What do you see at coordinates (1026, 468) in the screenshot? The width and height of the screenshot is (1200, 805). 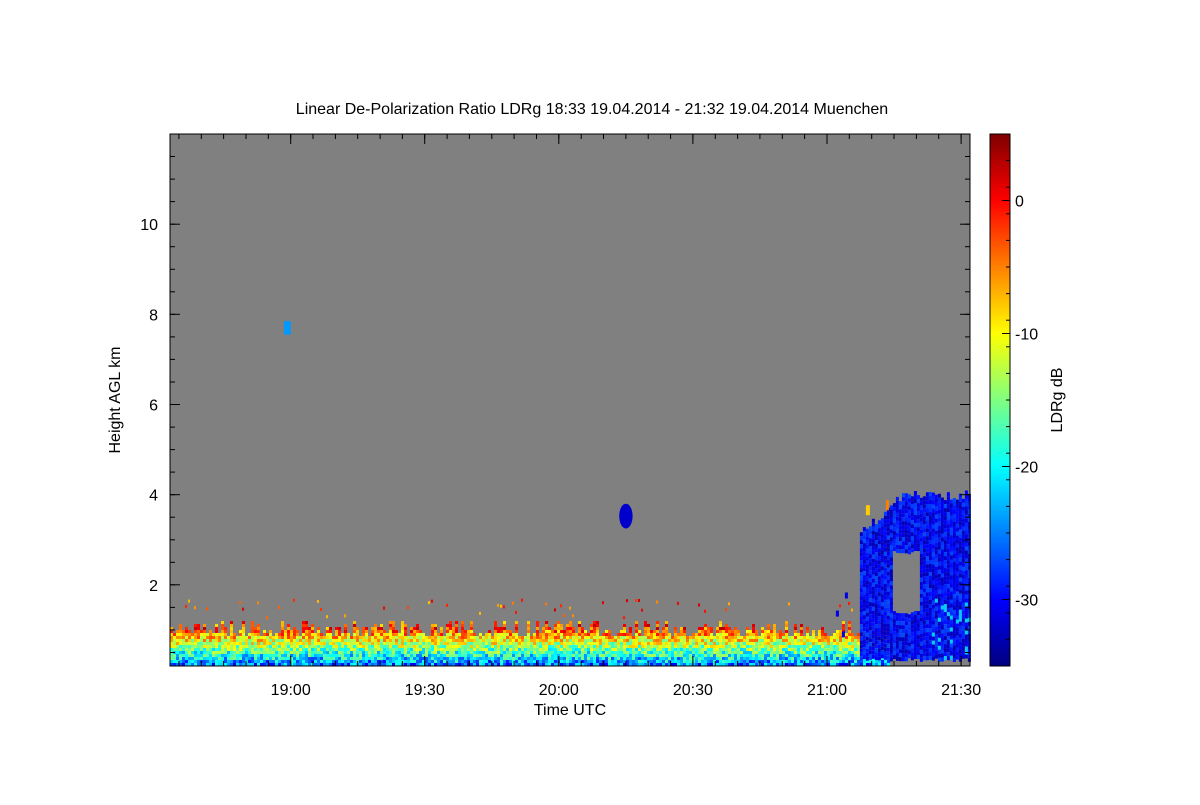 I see `colorbar-tick-label: -20` at bounding box center [1026, 468].